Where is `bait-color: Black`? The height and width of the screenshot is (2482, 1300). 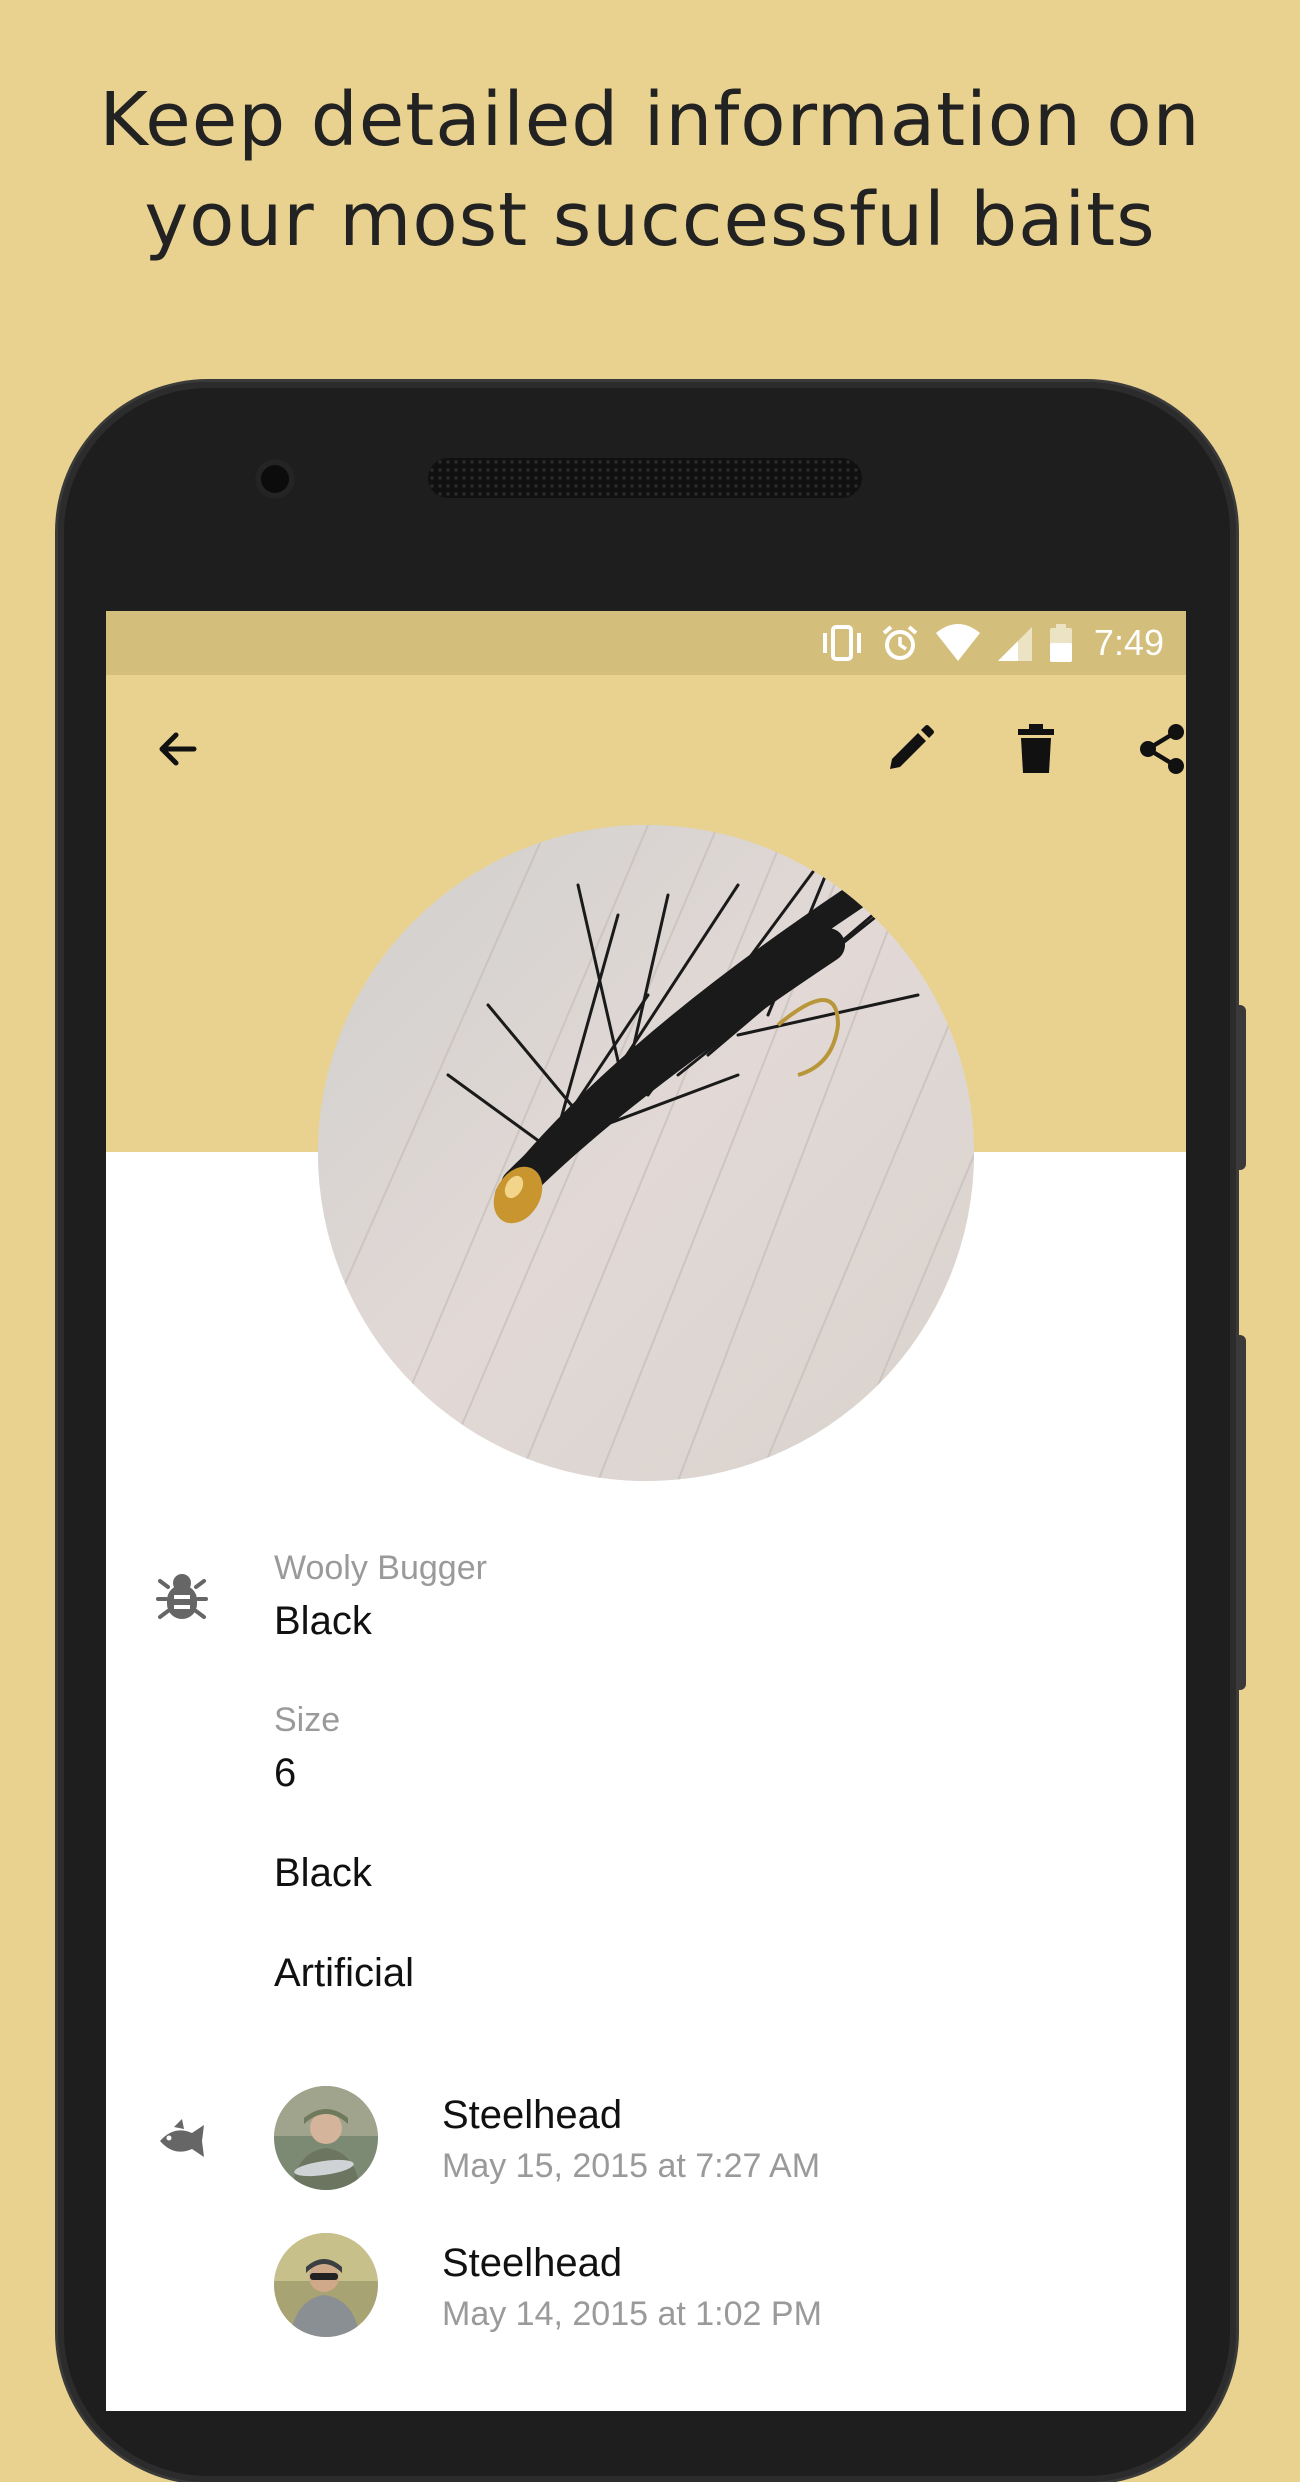
bait-color: Black is located at coordinates (323, 1873).